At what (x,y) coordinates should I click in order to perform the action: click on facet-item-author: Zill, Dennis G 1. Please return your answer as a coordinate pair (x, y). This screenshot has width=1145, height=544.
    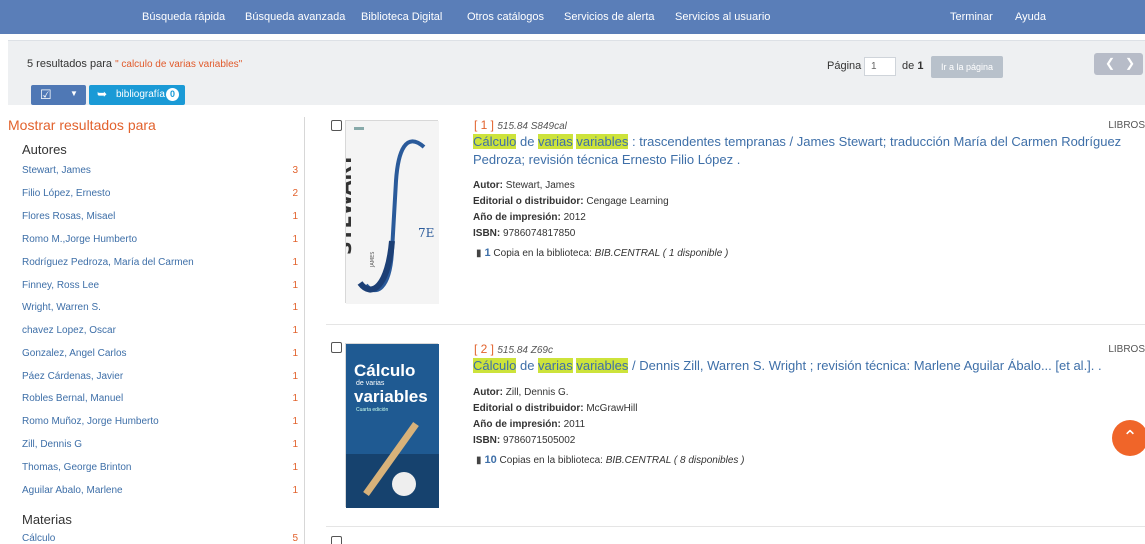
    Looking at the image, I should click on (160, 447).